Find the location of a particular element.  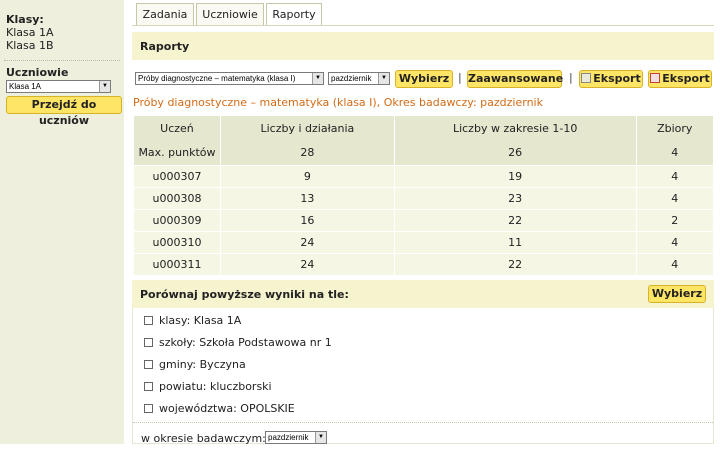

spreadsheet-icon is located at coordinates (586, 78).